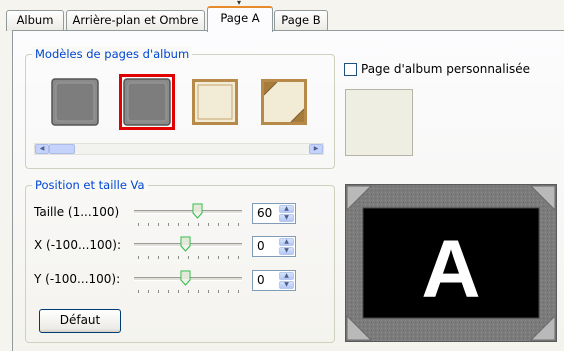 The image size is (564, 351). What do you see at coordinates (197, 211) in the screenshot?
I see `size-slider-thumb` at bounding box center [197, 211].